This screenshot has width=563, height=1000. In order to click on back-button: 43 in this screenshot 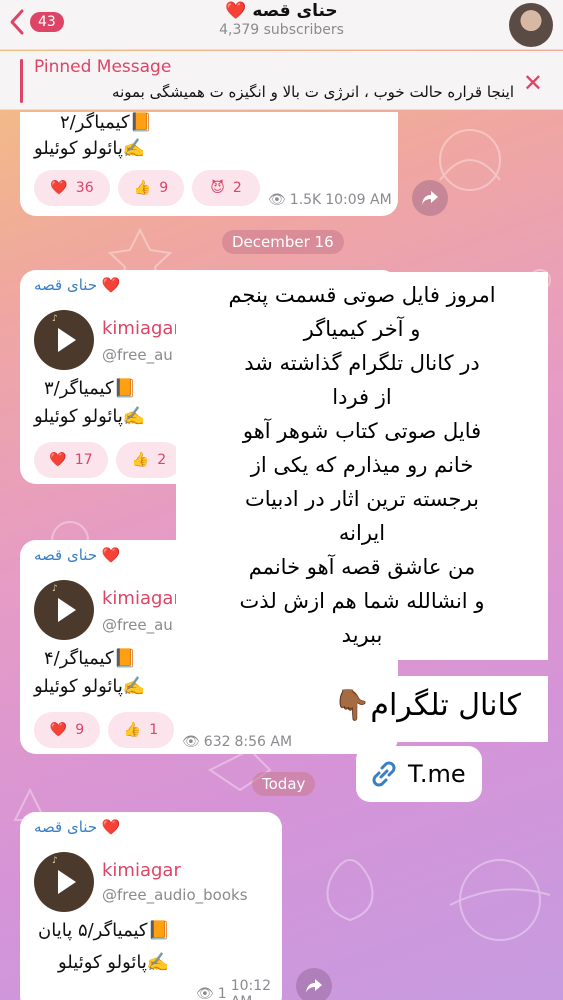, I will do `click(36, 22)`.